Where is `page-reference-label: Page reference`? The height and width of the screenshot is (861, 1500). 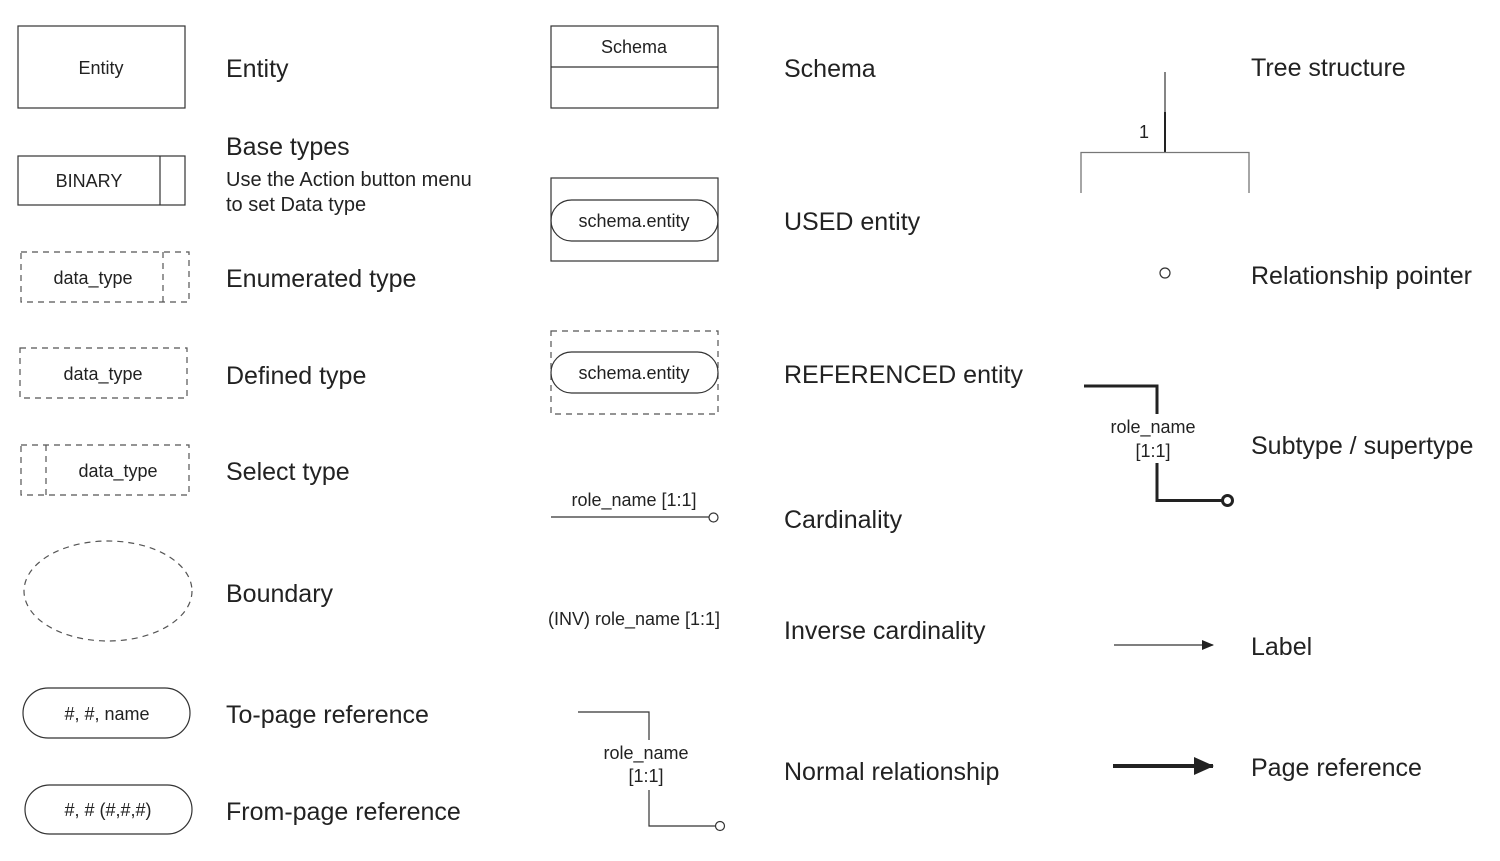
page-reference-label: Page reference is located at coordinates (1336, 768).